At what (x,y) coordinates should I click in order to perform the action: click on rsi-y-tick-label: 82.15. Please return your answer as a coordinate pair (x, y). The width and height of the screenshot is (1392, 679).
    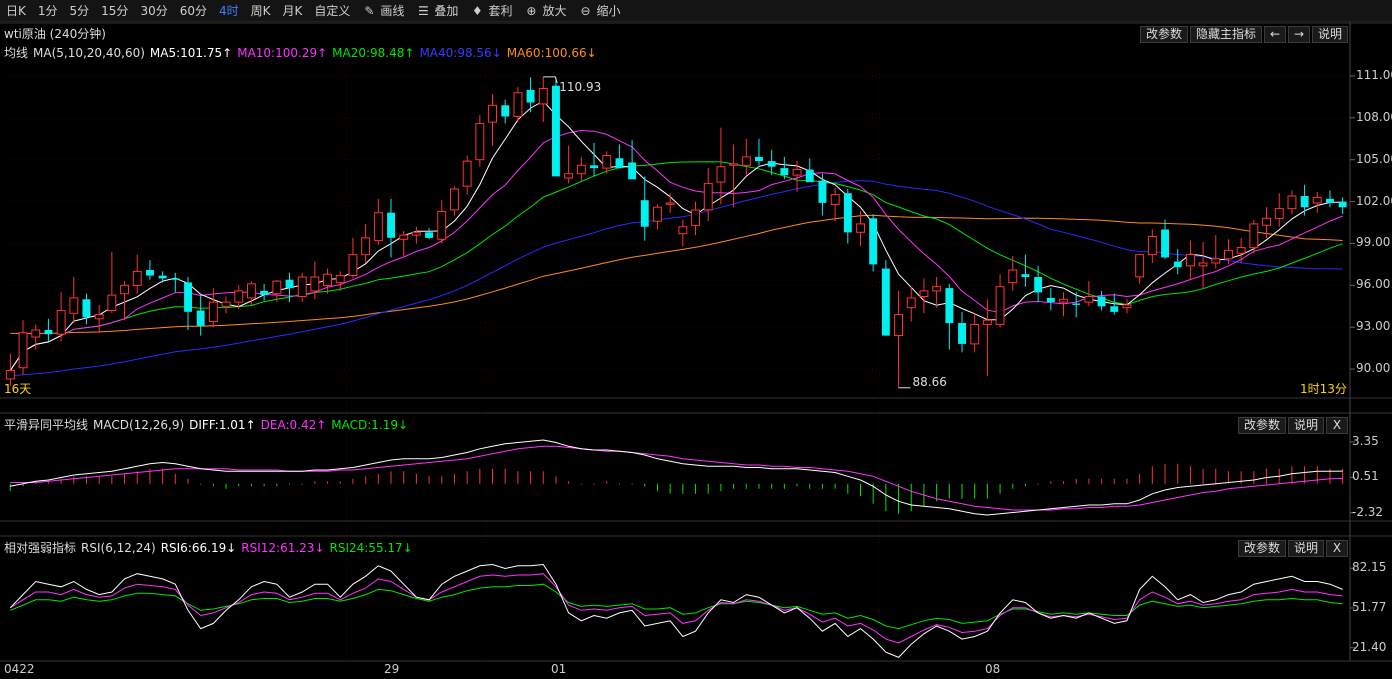
    Looking at the image, I should click on (1369, 567).